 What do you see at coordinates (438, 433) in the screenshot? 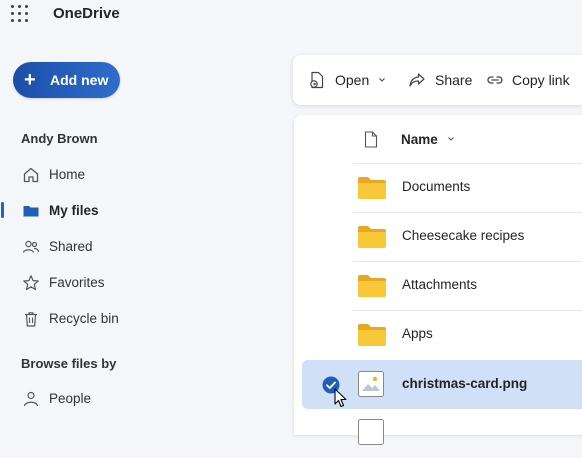
I see `table-row` at bounding box center [438, 433].